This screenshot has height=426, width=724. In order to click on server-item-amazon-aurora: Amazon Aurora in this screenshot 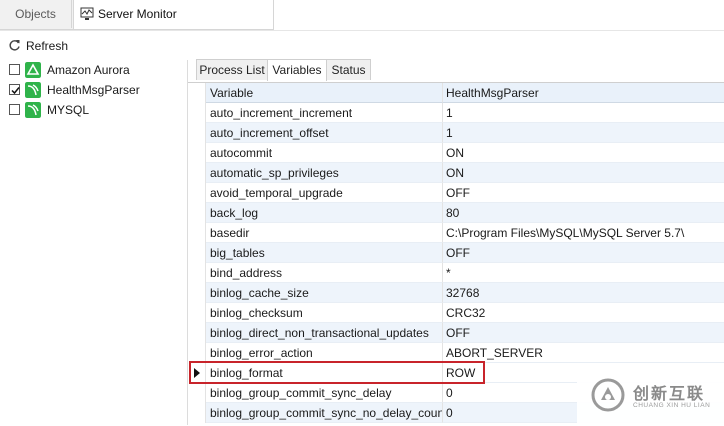, I will do `click(95, 70)`.